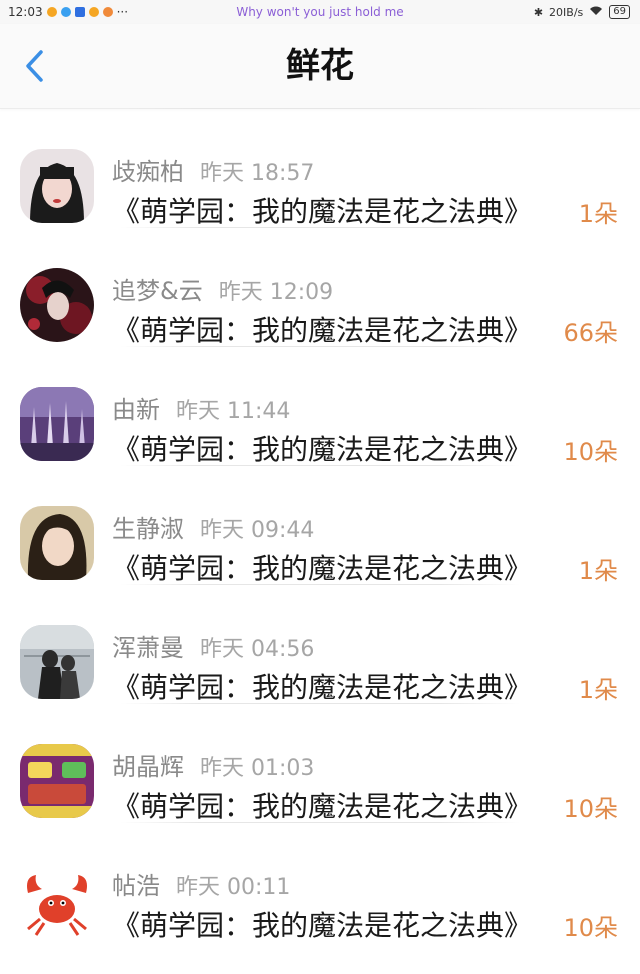 This screenshot has height=974, width=640. Describe the element at coordinates (276, 292) in the screenshot. I see `timestamp: 昨天 12:09` at that location.